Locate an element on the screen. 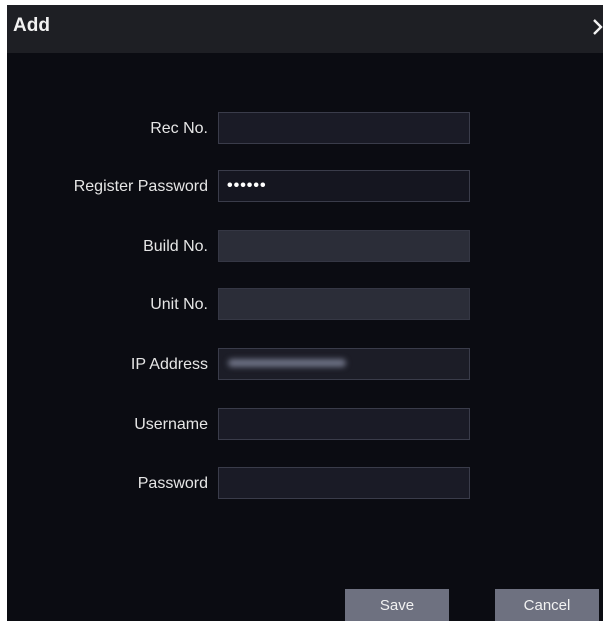  chevron-right-icon is located at coordinates (598, 27).